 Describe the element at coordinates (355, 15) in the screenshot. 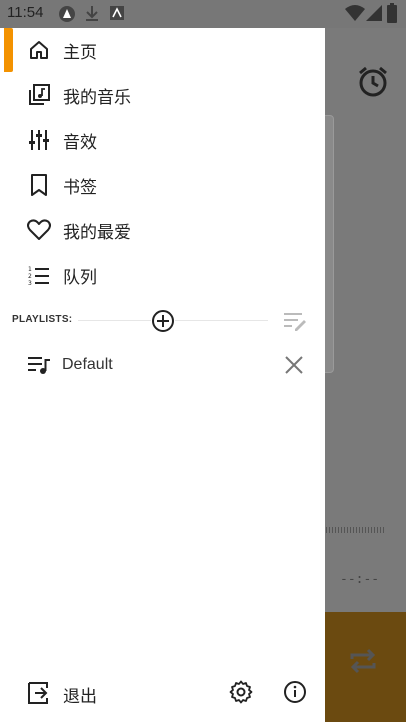

I see `wifi-icon` at that location.